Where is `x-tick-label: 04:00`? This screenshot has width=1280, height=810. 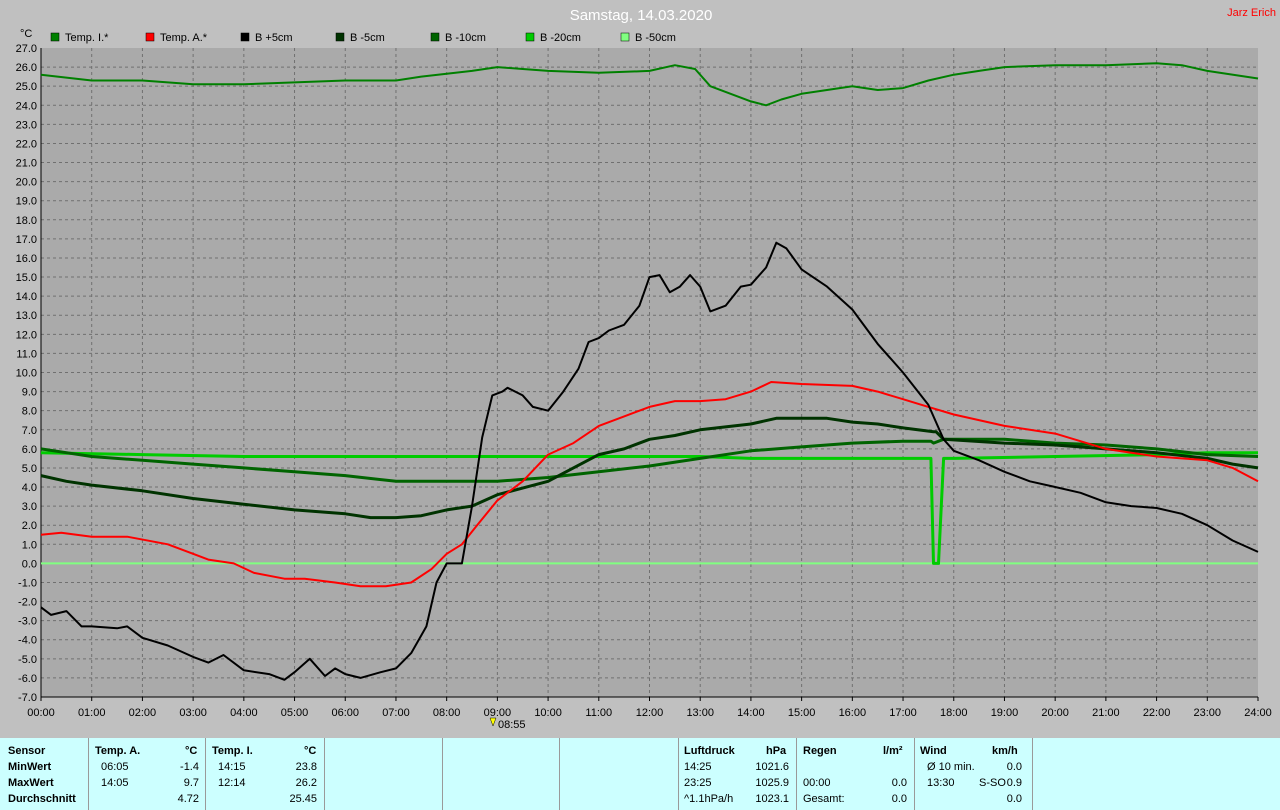
x-tick-label: 04:00 is located at coordinates (244, 713).